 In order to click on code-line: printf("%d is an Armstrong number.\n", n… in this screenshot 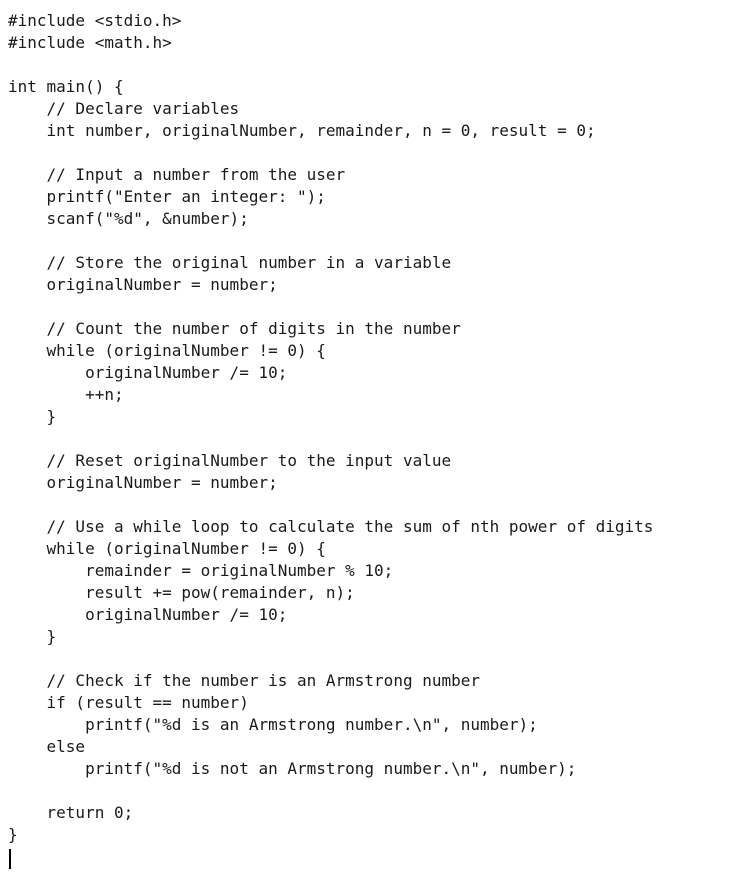, I will do `click(273, 724)`.